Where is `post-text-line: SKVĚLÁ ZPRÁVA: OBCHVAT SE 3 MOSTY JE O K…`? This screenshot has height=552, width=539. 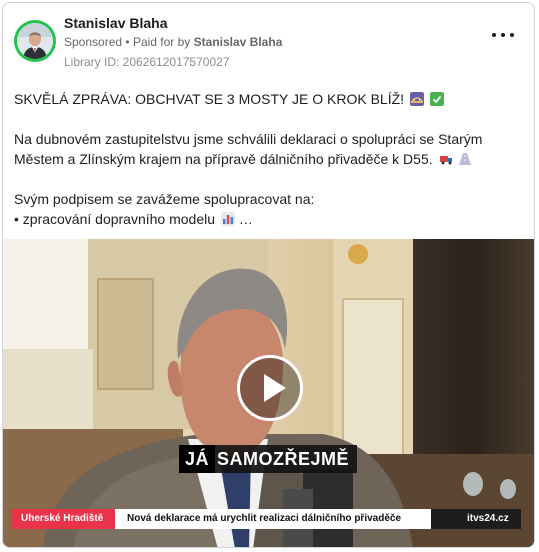
post-text-line: SKVĚLÁ ZPRÁVA: OBCHVAT SE 3 MOSTY JE O K… is located at coordinates (269, 99).